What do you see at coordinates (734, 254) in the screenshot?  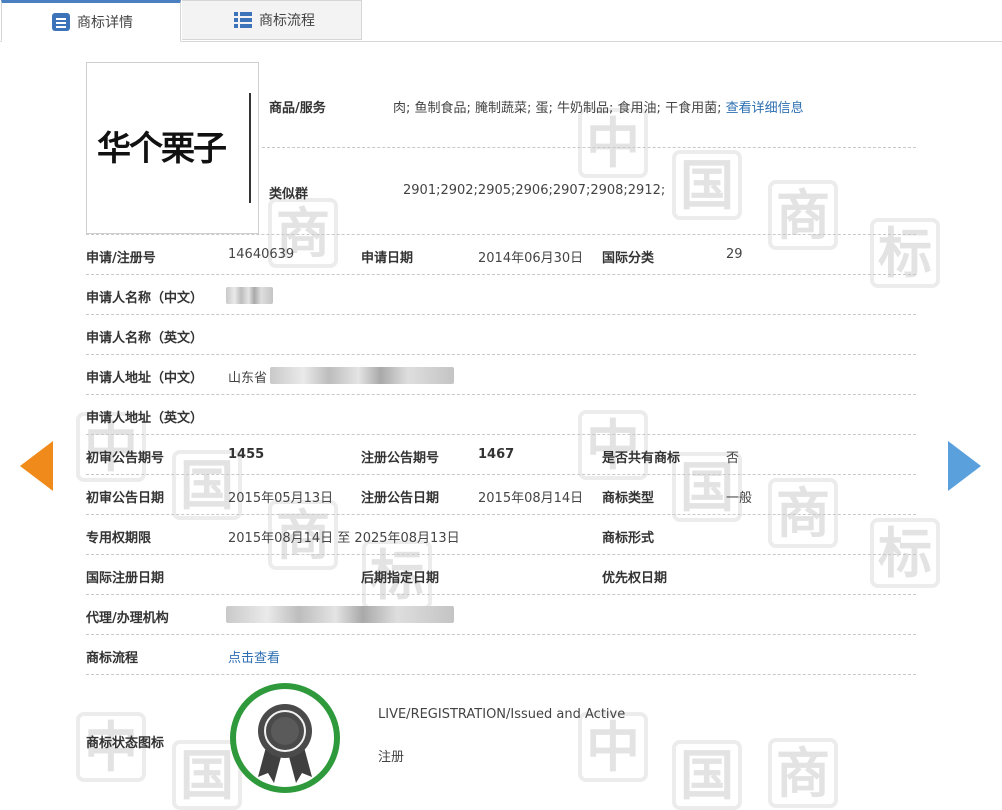 I see `intl-class-value: 29` at bounding box center [734, 254].